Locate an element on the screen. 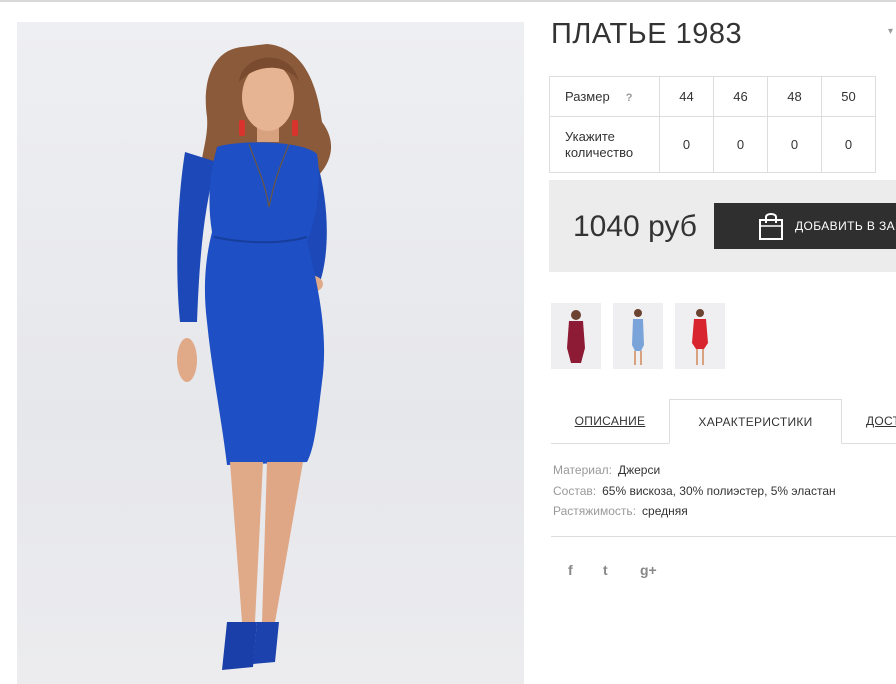 This screenshot has height=684, width=896. quantity-input-48: 0 is located at coordinates (794, 144).